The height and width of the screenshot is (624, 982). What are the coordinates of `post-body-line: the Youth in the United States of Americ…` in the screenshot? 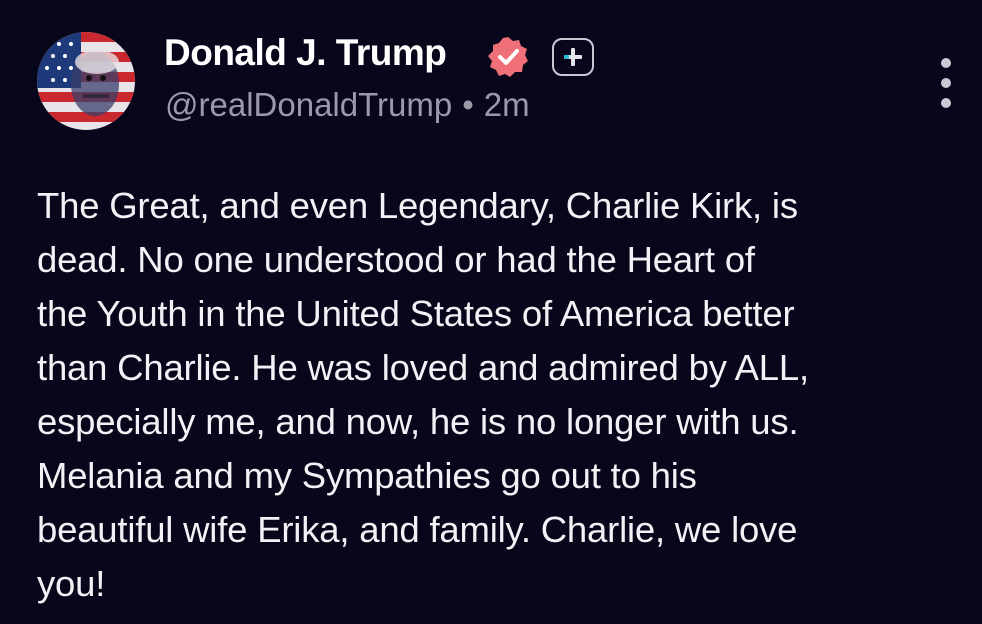 It's located at (416, 313).